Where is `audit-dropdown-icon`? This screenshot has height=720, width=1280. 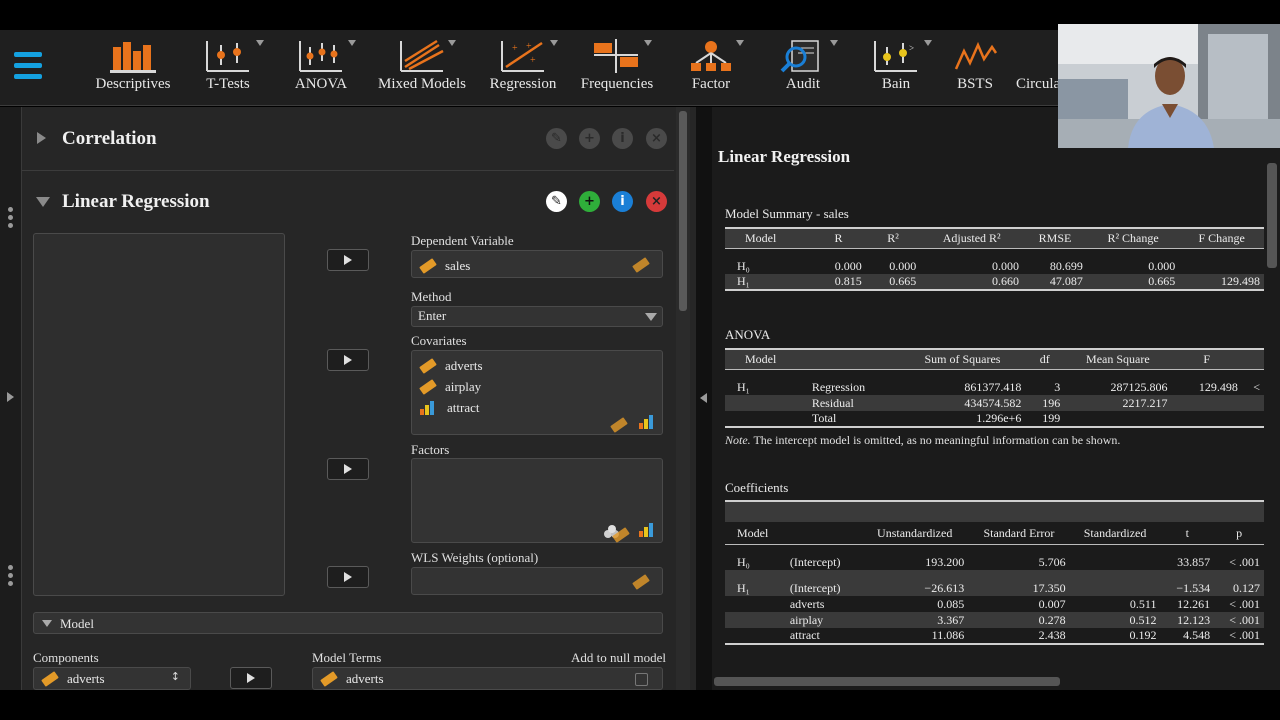 audit-dropdown-icon is located at coordinates (834, 43).